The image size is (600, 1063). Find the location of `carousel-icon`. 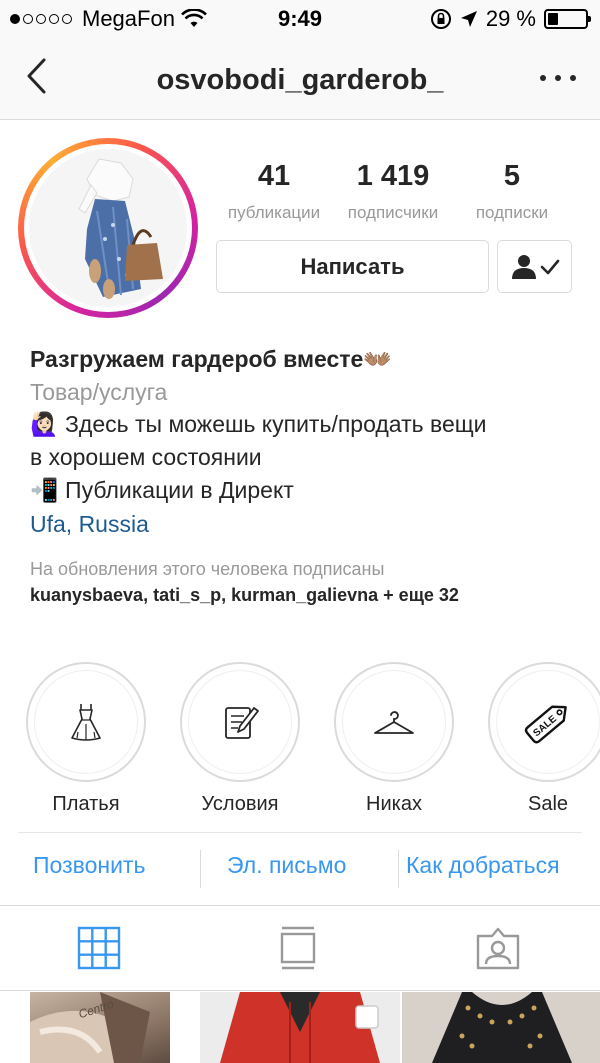

carousel-icon is located at coordinates (367, 1017).